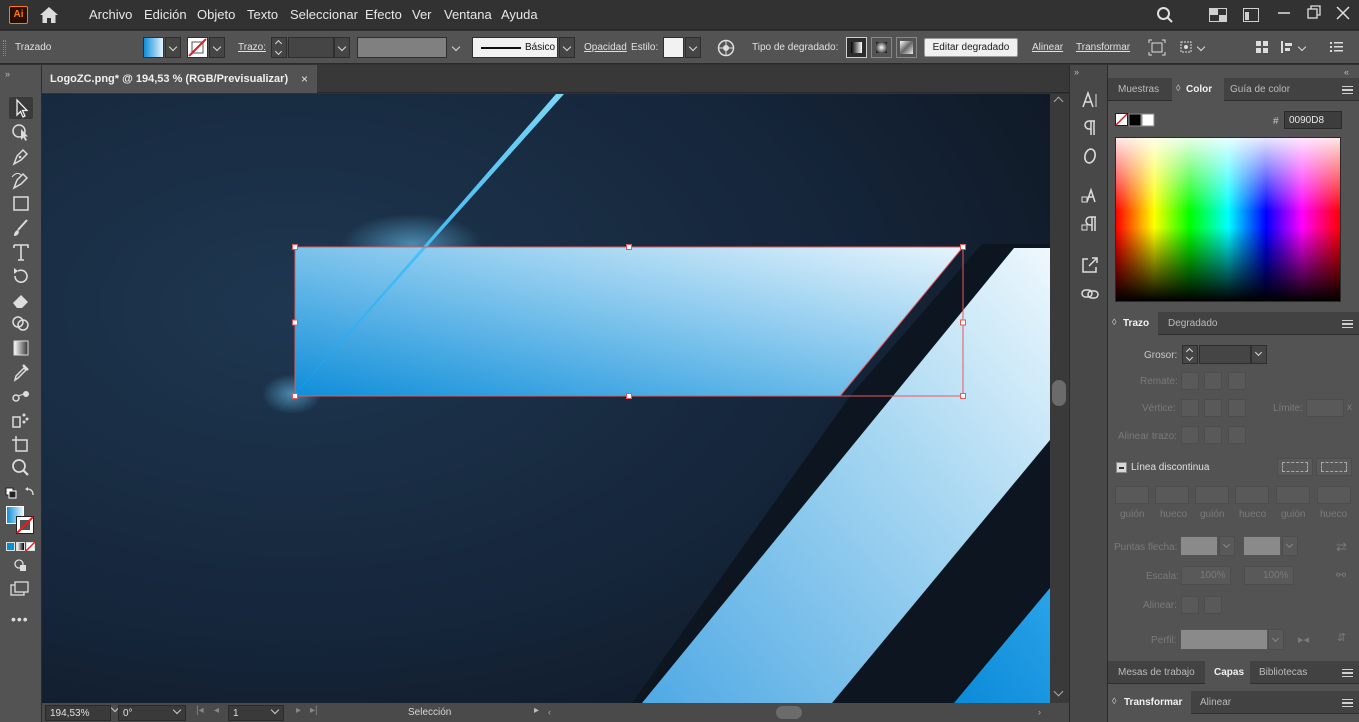  Describe the element at coordinates (78, 713) in the screenshot. I see `zoom-field: 194,53%` at that location.